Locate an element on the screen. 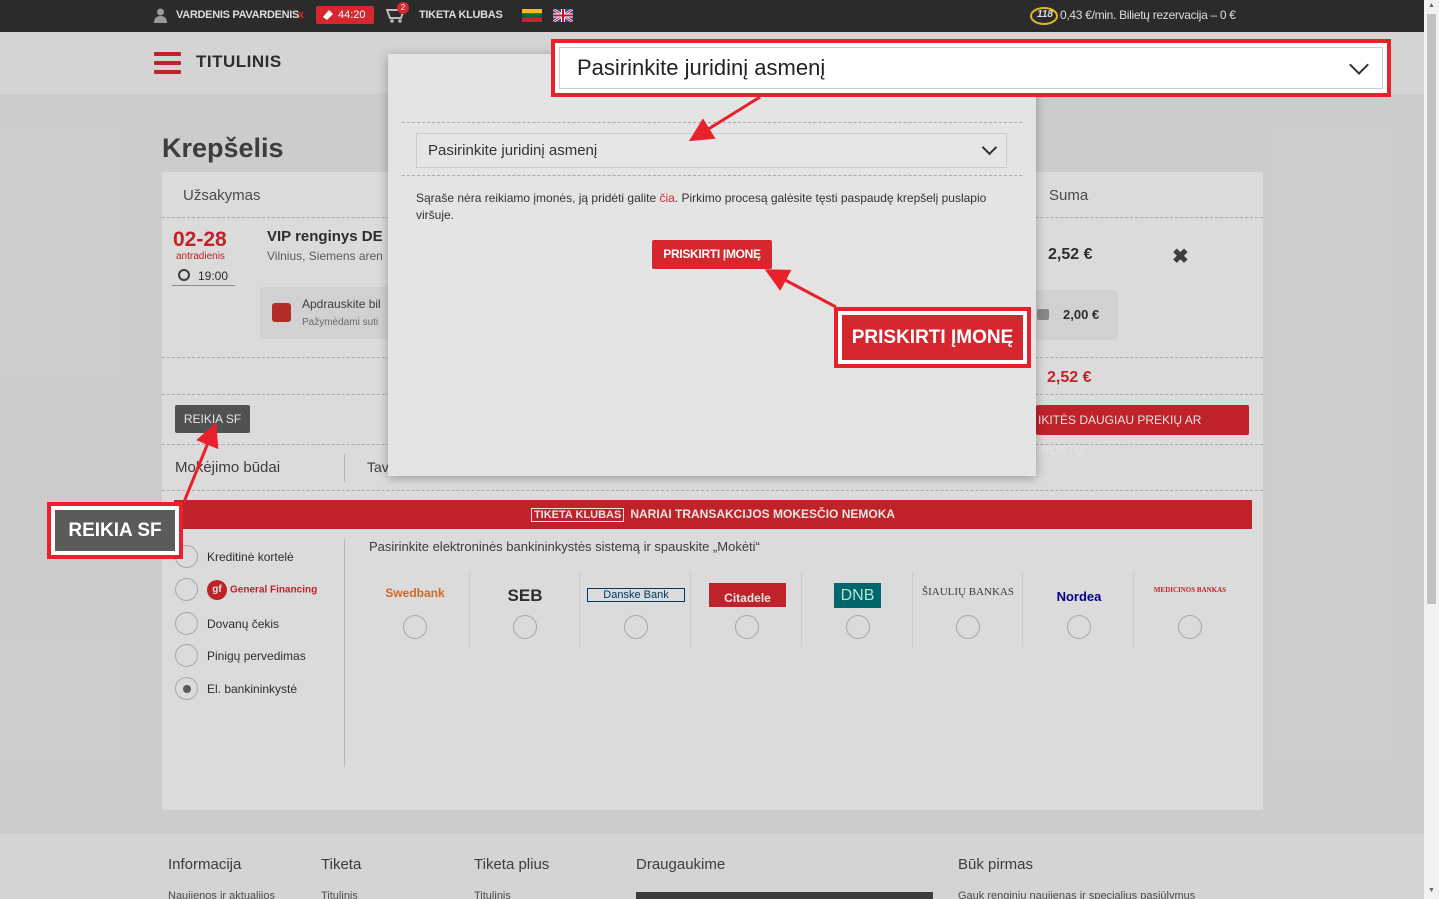 The image size is (1439, 899). callout-assign-text: PRISKIRTI ĮMONĘ is located at coordinates (932, 337).